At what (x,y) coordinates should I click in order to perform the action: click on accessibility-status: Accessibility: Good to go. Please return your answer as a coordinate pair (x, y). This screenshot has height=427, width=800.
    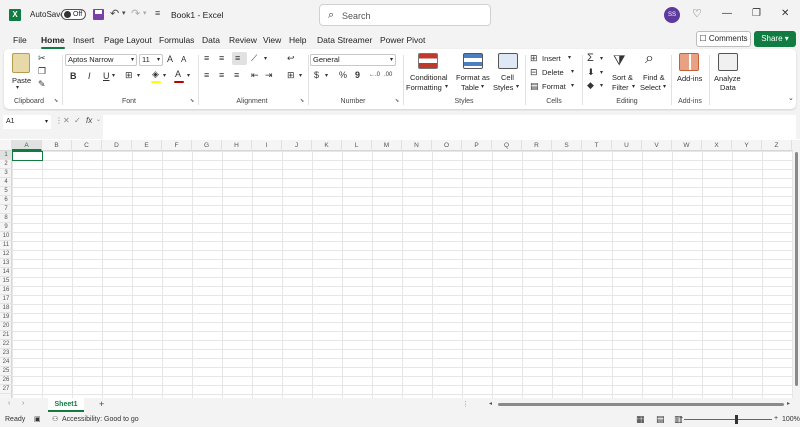
    Looking at the image, I should click on (100, 419).